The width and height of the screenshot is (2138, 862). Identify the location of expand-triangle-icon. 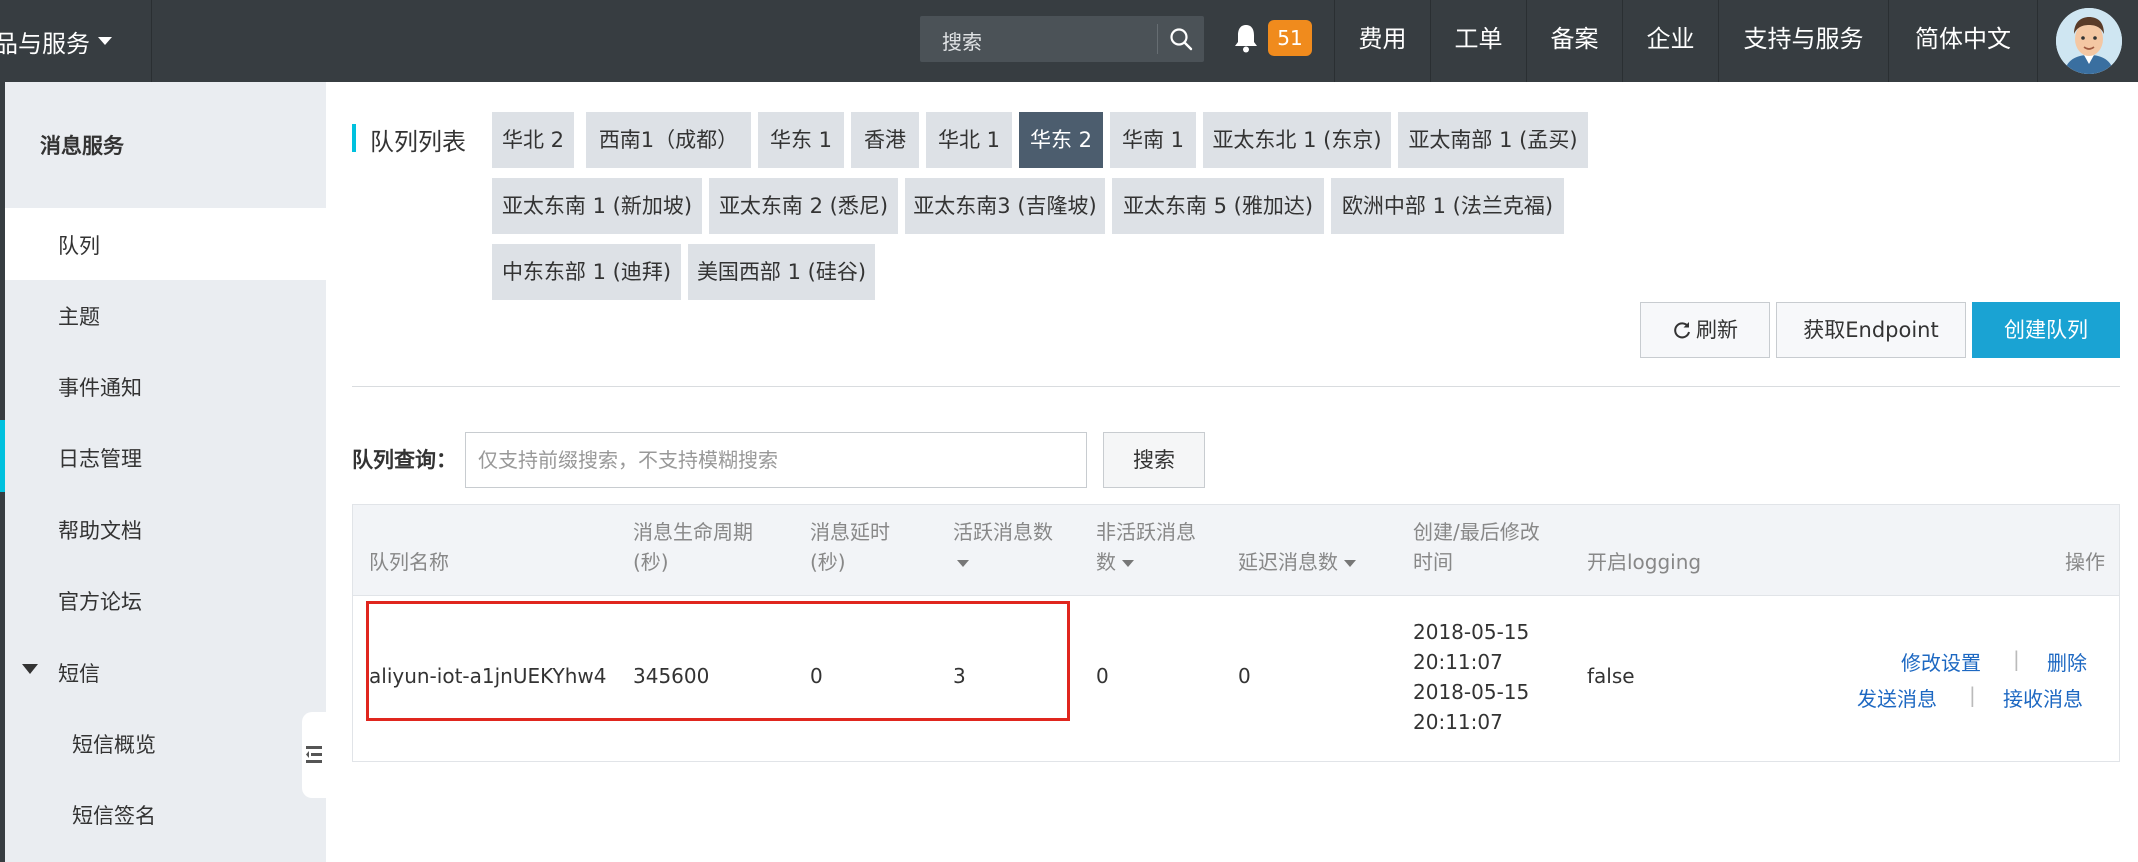
(30, 669).